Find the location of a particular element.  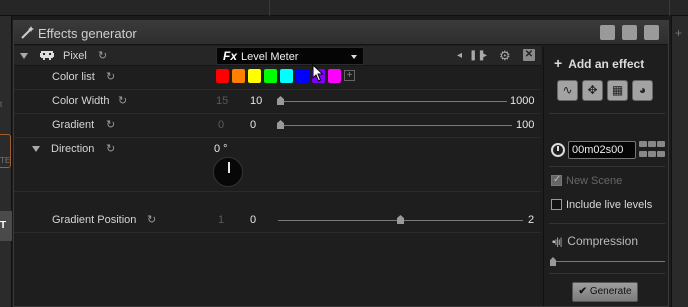

clock-icon is located at coordinates (558, 150).